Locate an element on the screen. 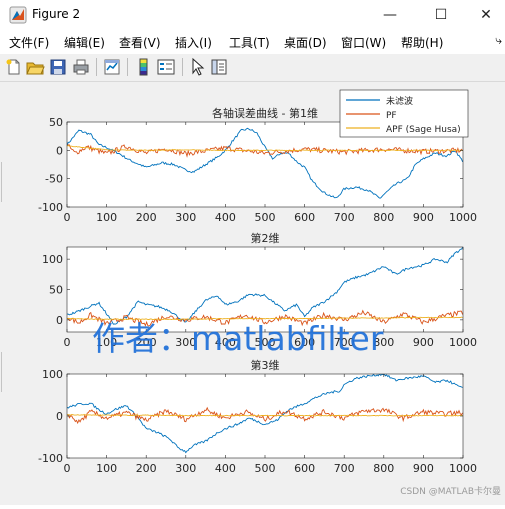  menu-insert: 插入(I) is located at coordinates (193, 42).